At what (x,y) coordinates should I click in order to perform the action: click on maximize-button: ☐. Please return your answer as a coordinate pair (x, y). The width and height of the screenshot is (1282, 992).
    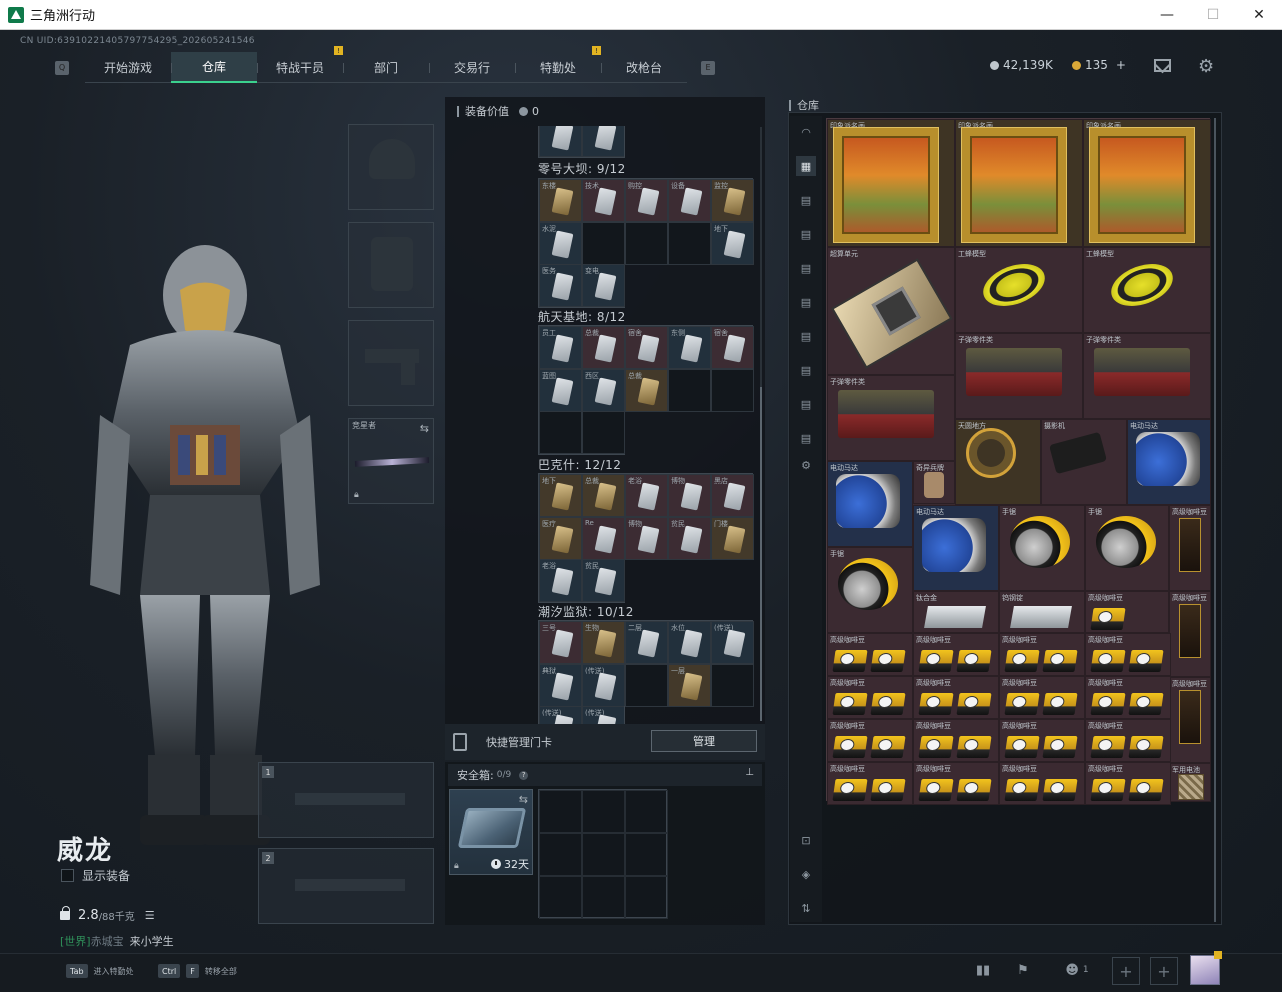
    Looking at the image, I should click on (1213, 15).